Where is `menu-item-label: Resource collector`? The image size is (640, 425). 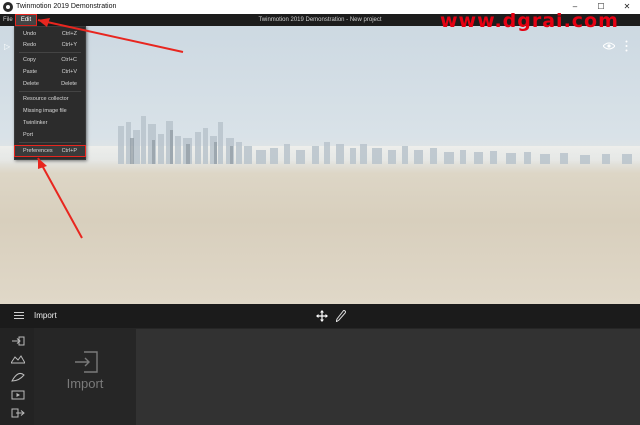 menu-item-label: Resource collector is located at coordinates (46, 99).